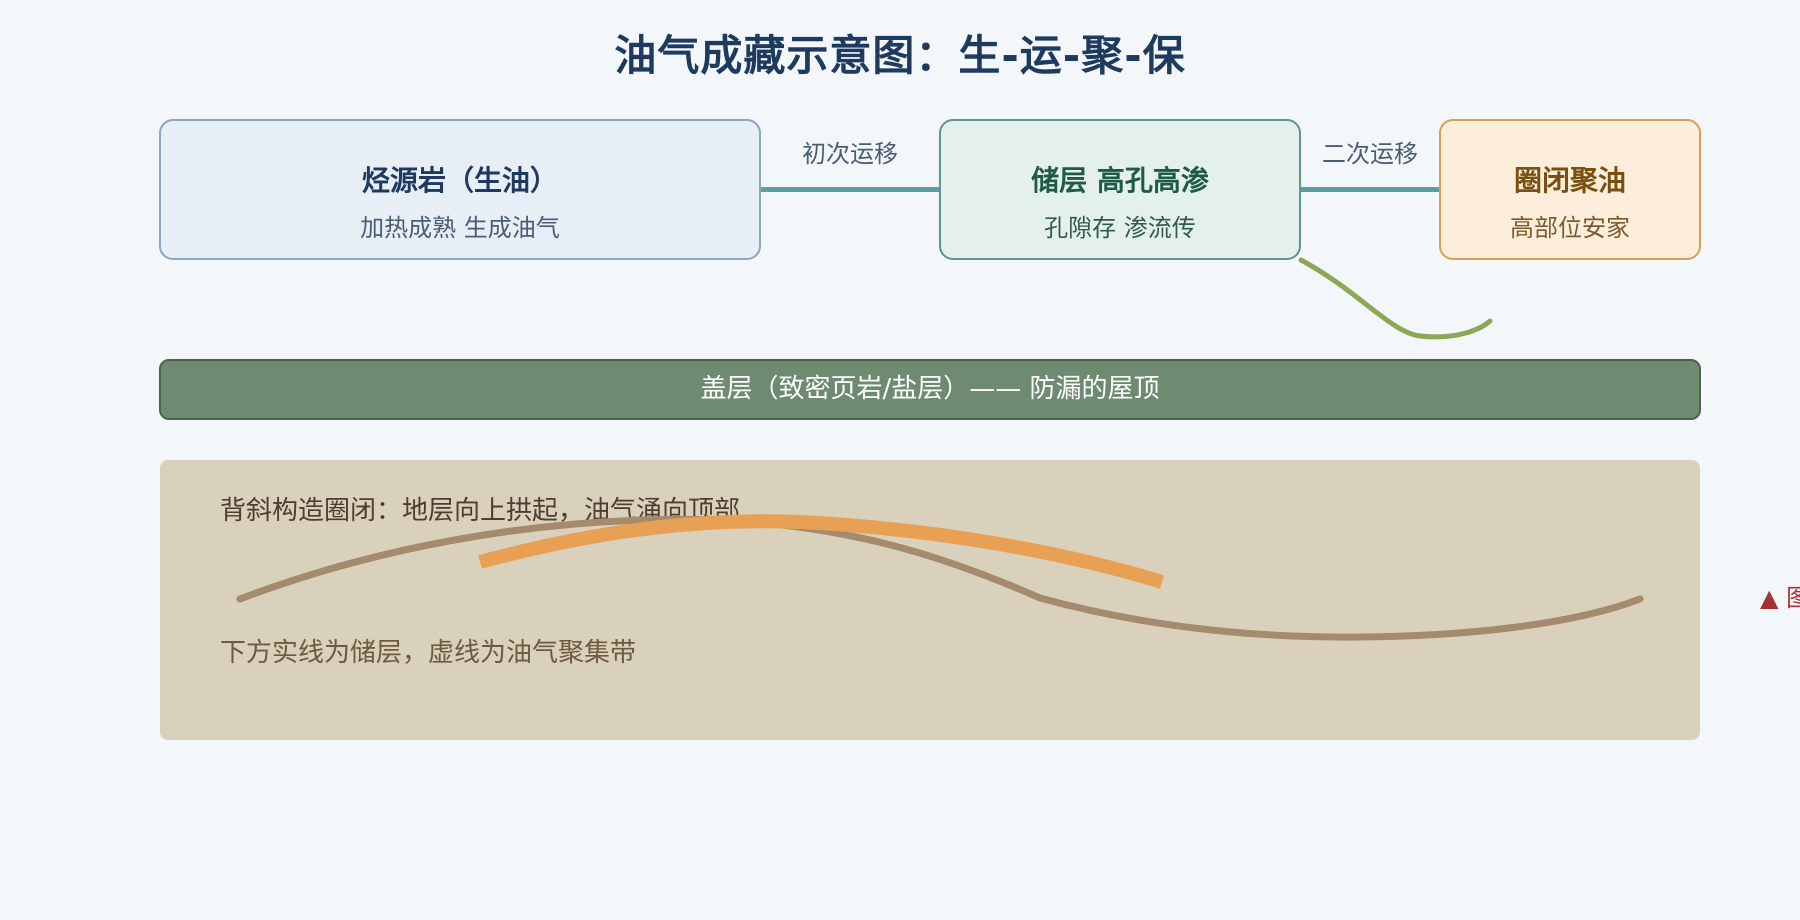  I want to click on trap-subtitle: 高部位安家, so click(1570, 228).